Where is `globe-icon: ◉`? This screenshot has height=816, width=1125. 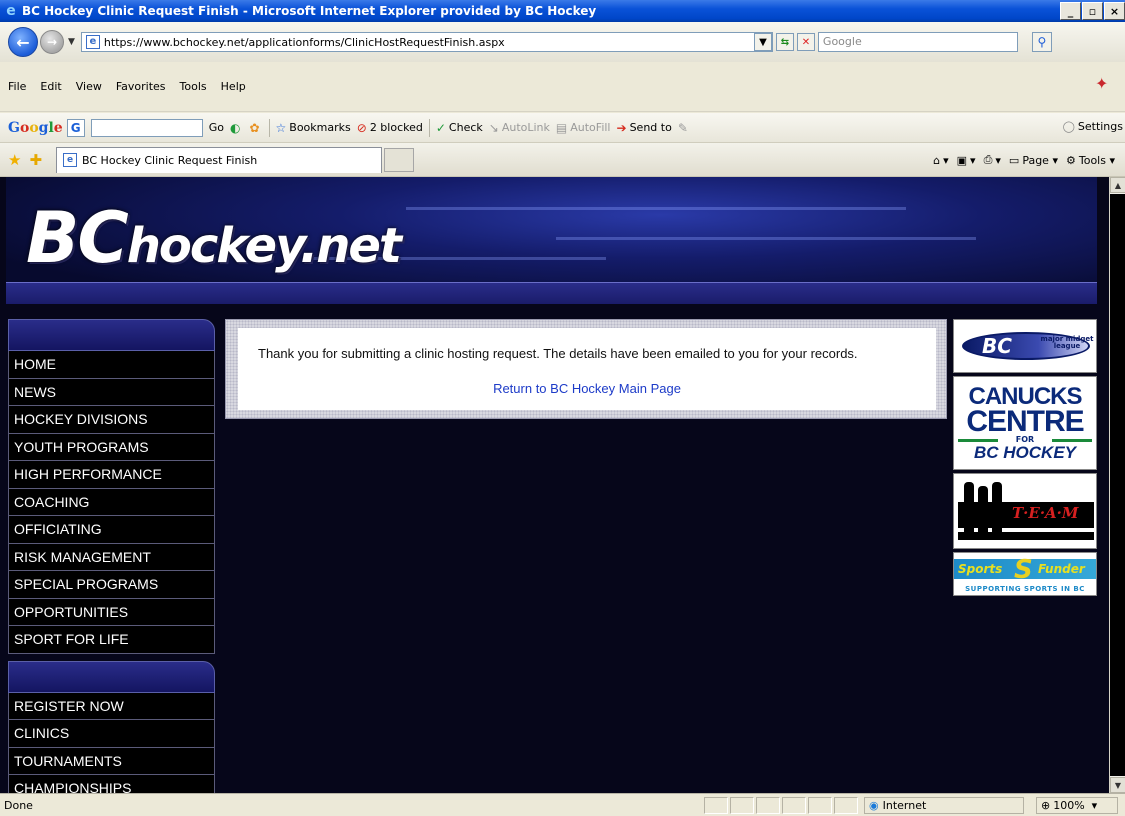 globe-icon: ◉ is located at coordinates (874, 805).